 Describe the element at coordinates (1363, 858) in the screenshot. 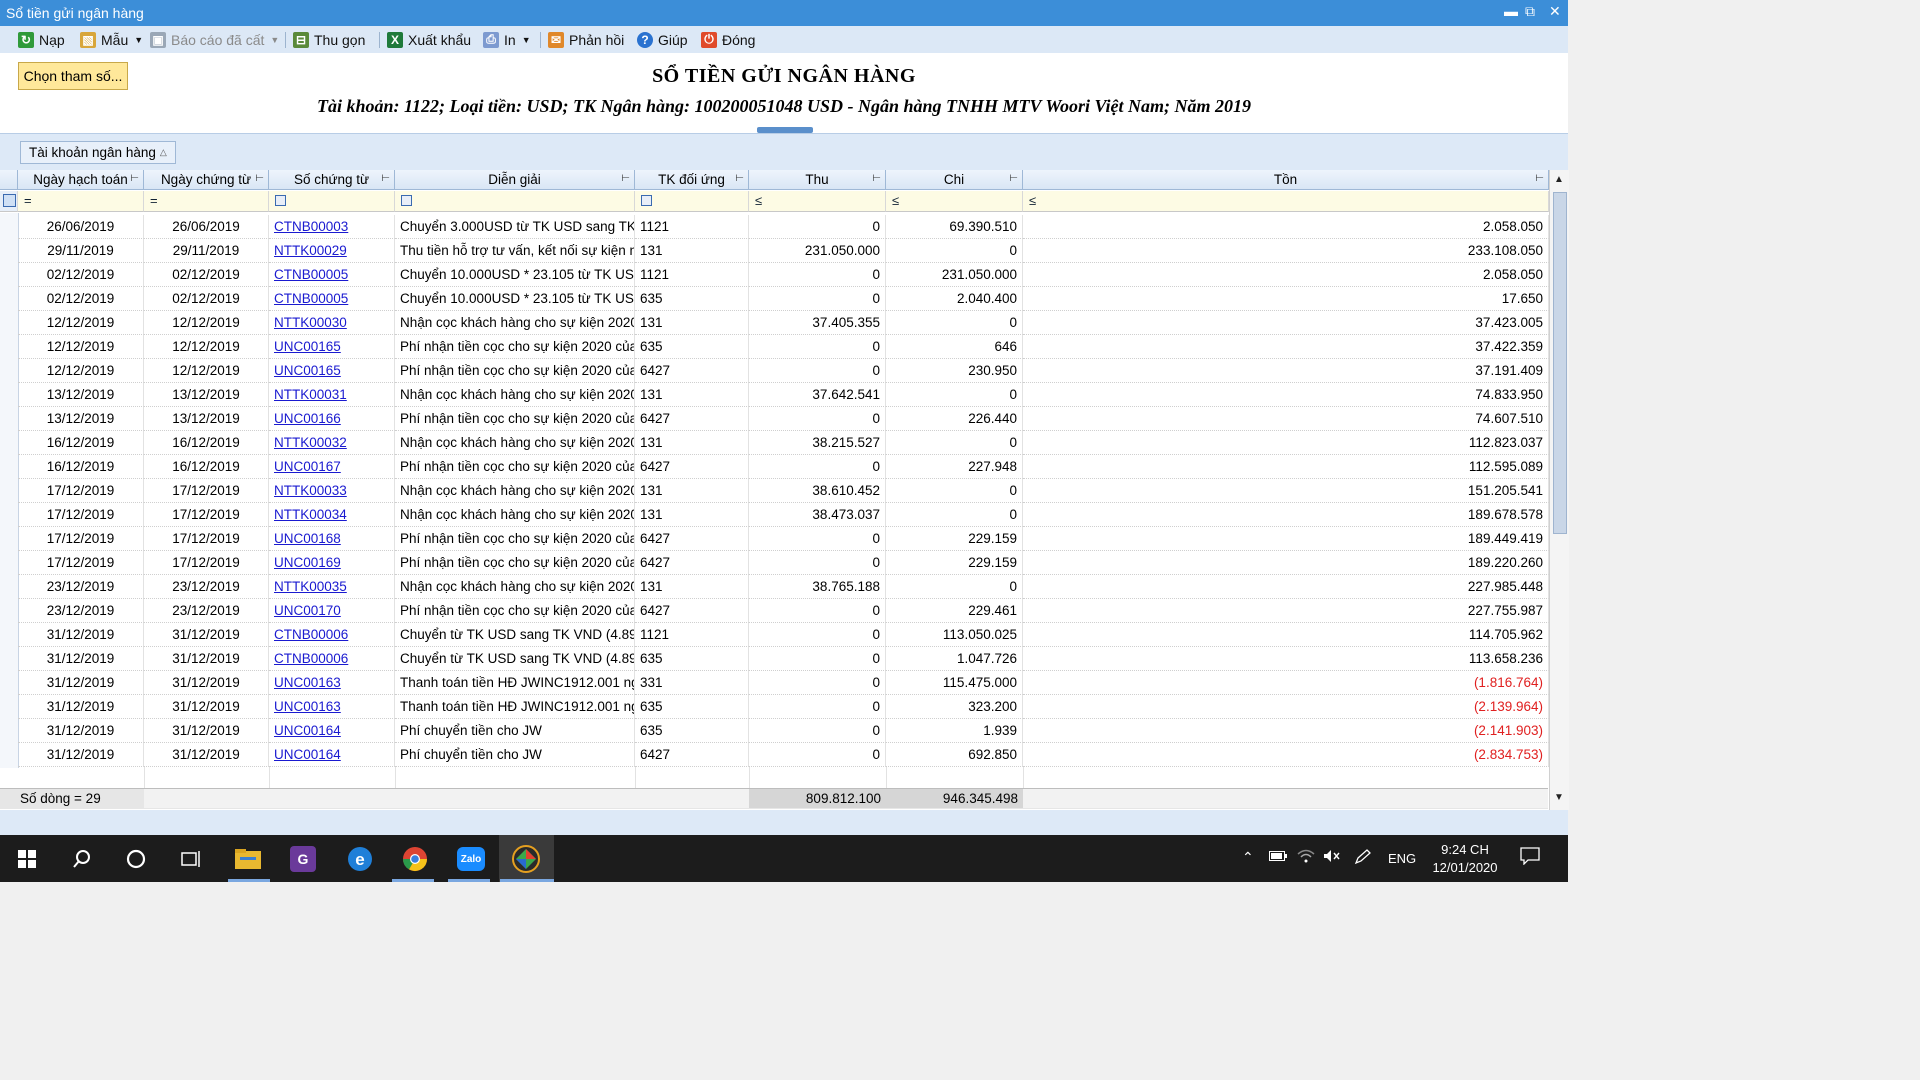

I see `pen-icon` at that location.